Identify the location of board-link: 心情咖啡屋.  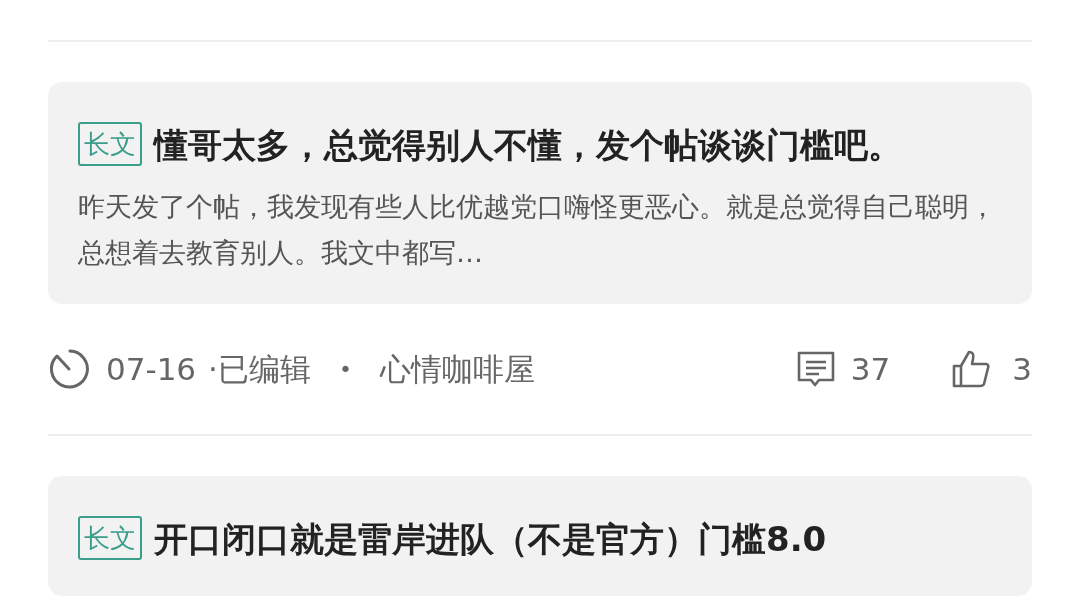
(457, 369).